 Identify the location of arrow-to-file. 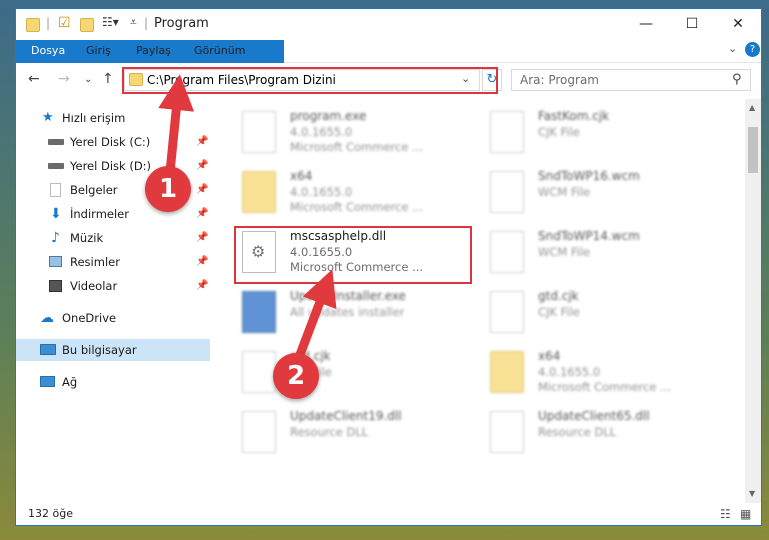
(315, 317).